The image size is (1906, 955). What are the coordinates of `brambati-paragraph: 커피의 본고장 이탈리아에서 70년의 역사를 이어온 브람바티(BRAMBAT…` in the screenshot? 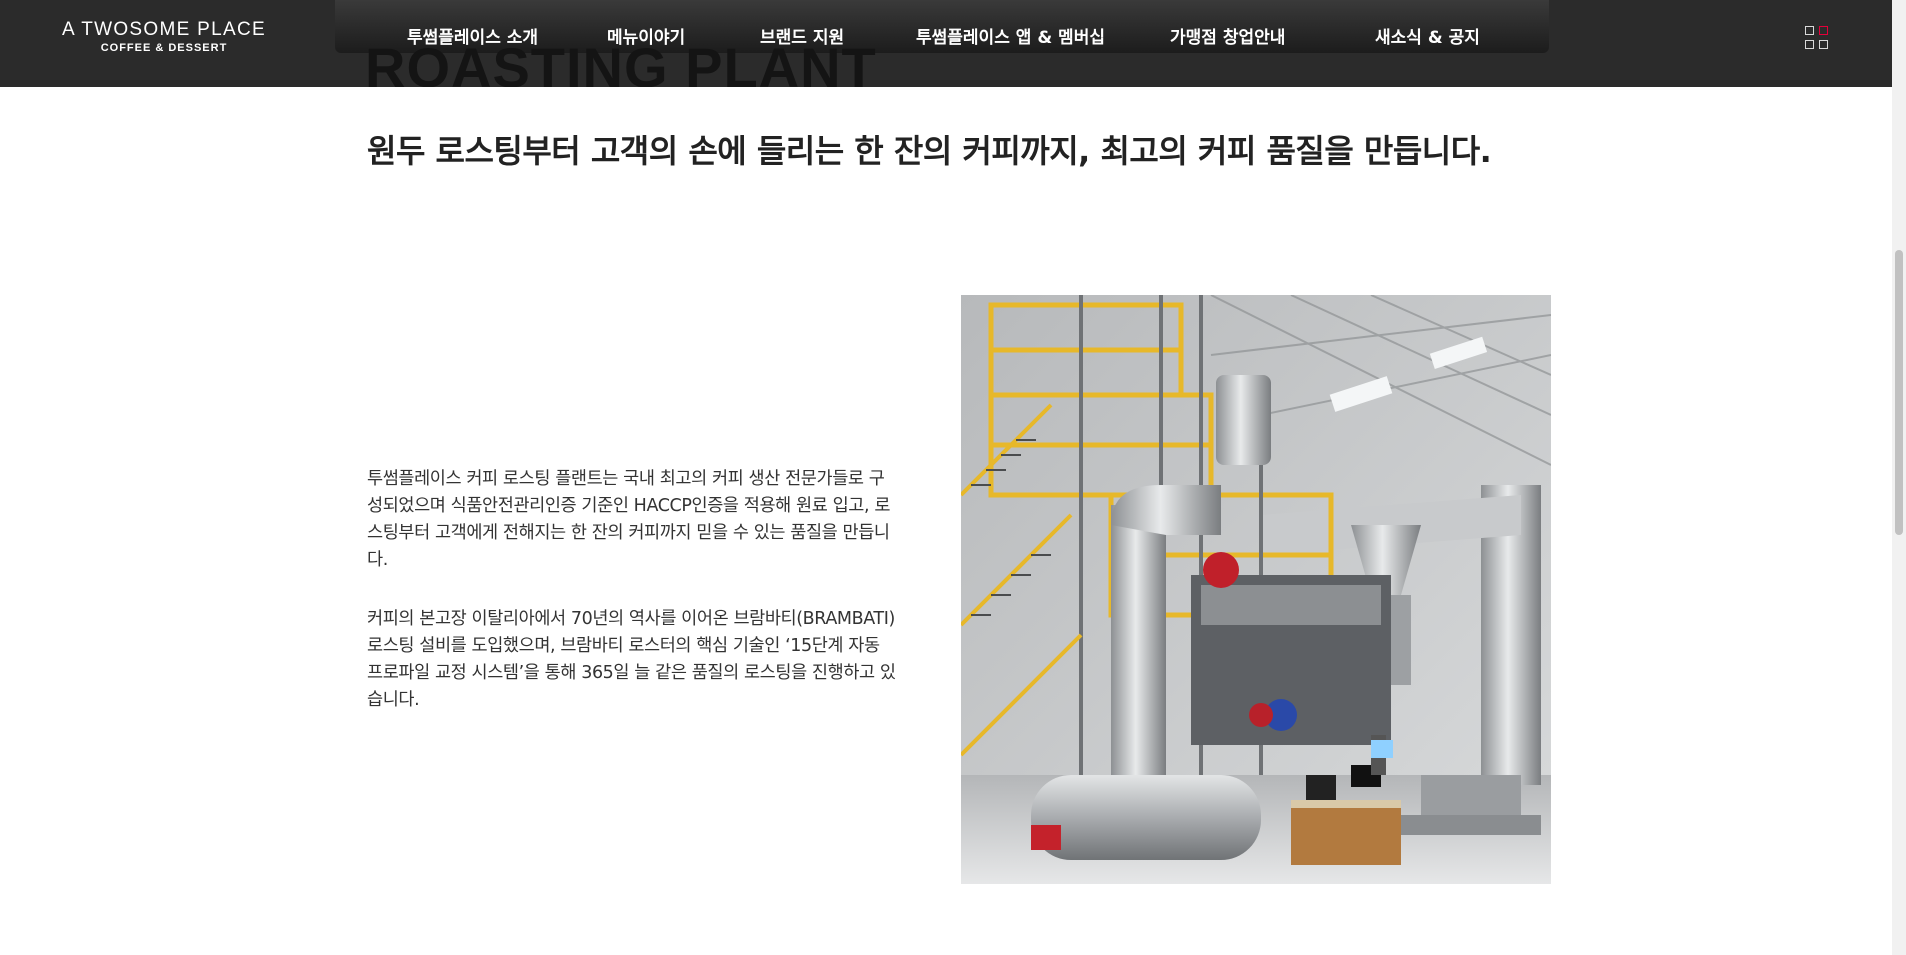 It's located at (631, 659).